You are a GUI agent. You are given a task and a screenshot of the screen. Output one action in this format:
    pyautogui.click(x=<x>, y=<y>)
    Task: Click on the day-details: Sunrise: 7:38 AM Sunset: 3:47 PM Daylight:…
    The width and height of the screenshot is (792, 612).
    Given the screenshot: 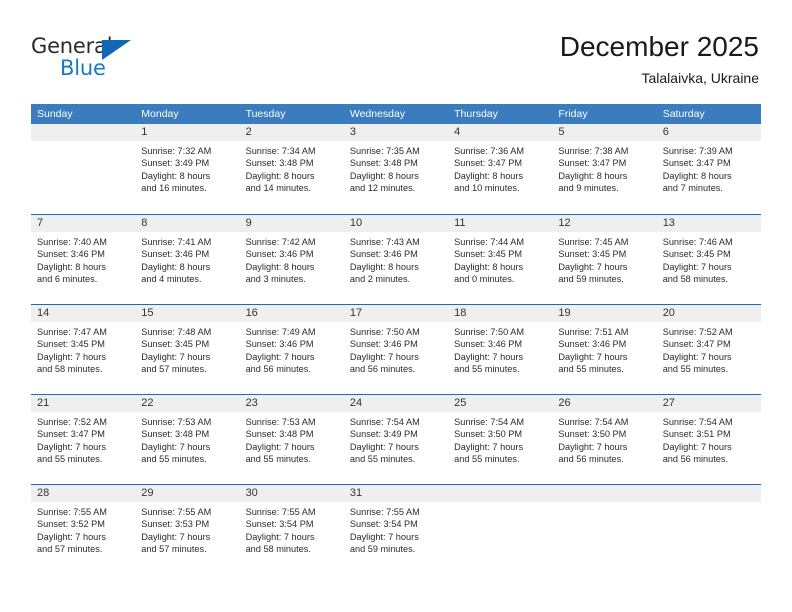 What is the action you would take?
    pyautogui.click(x=604, y=168)
    